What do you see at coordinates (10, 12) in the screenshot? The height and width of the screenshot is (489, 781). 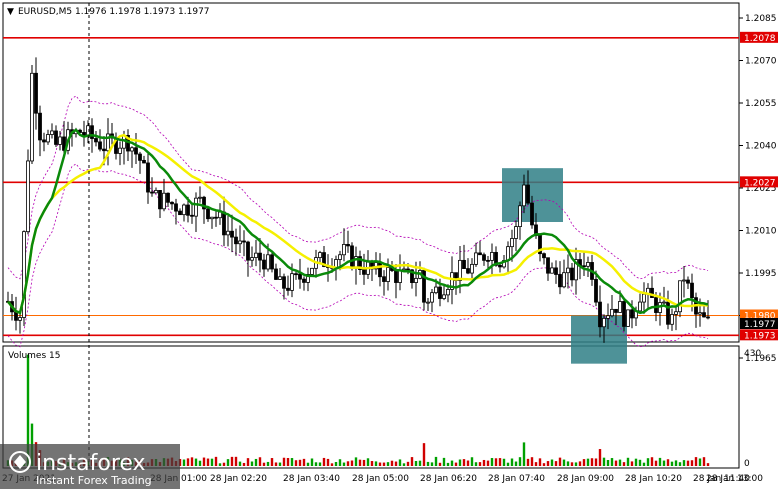 I see `header-arrow-icon: ▼` at bounding box center [10, 12].